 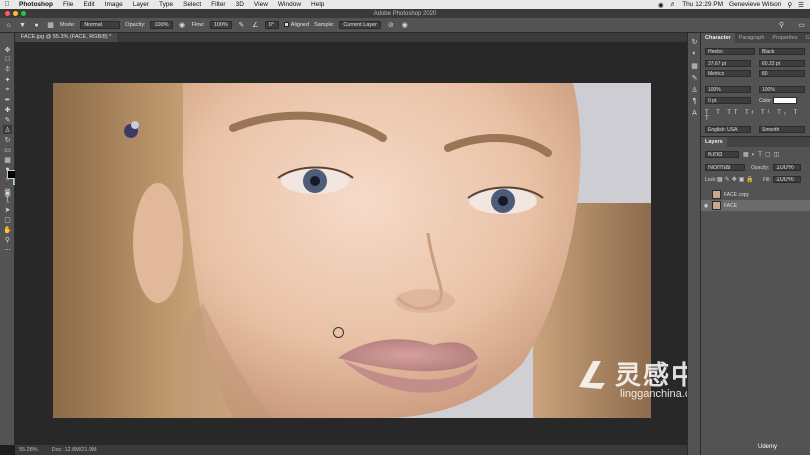 What do you see at coordinates (66, 37) in the screenshot?
I see `document-tab-face: FACE.jpg @ 55.3% (FACE, RGB/8) *` at bounding box center [66, 37].